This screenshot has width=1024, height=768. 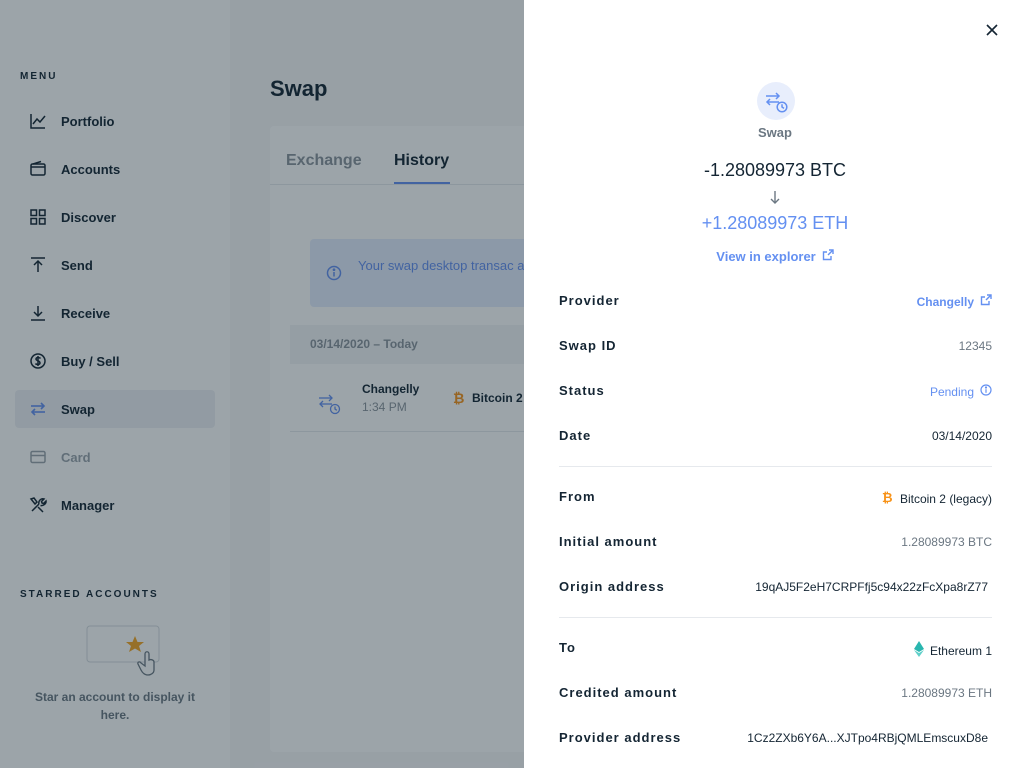 What do you see at coordinates (775, 199) in the screenshot?
I see `arrow-down-icon` at bounding box center [775, 199].